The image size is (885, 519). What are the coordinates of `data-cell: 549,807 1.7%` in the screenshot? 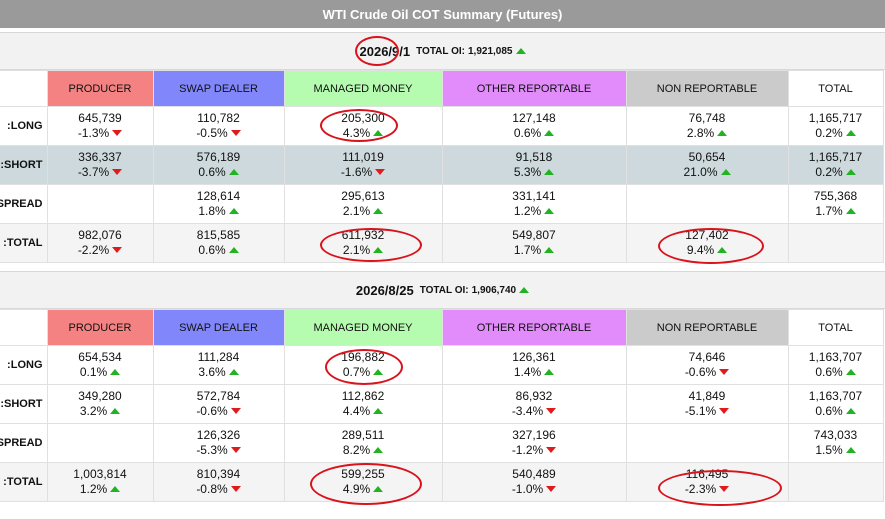 It's located at (534, 243).